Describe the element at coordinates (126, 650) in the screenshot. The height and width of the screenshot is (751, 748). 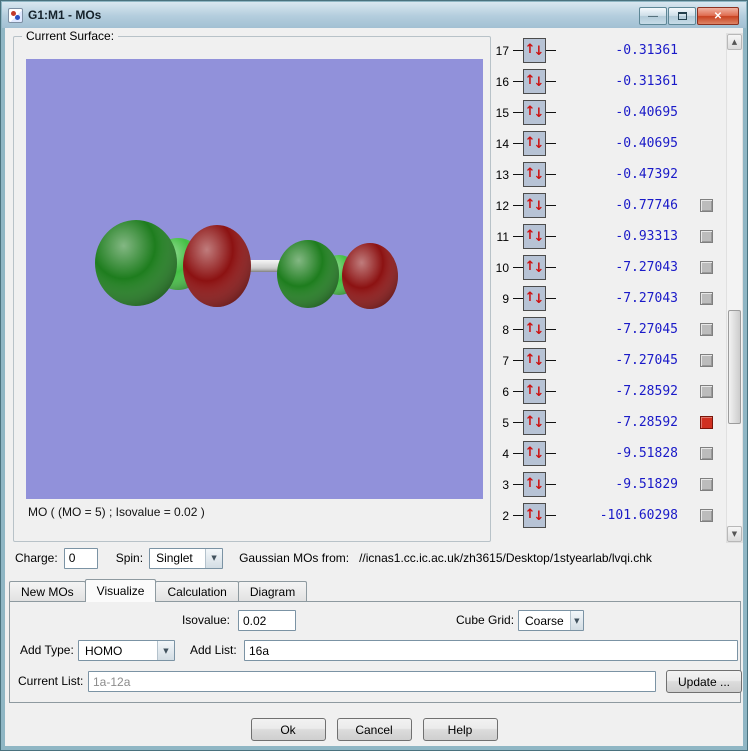
I see `add-type-dropdown: HOMO ▼` at that location.